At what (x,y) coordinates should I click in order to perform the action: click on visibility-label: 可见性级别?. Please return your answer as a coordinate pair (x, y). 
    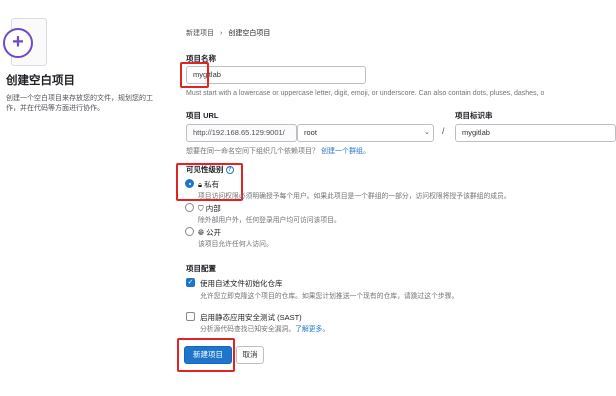
    Looking at the image, I should click on (210, 169).